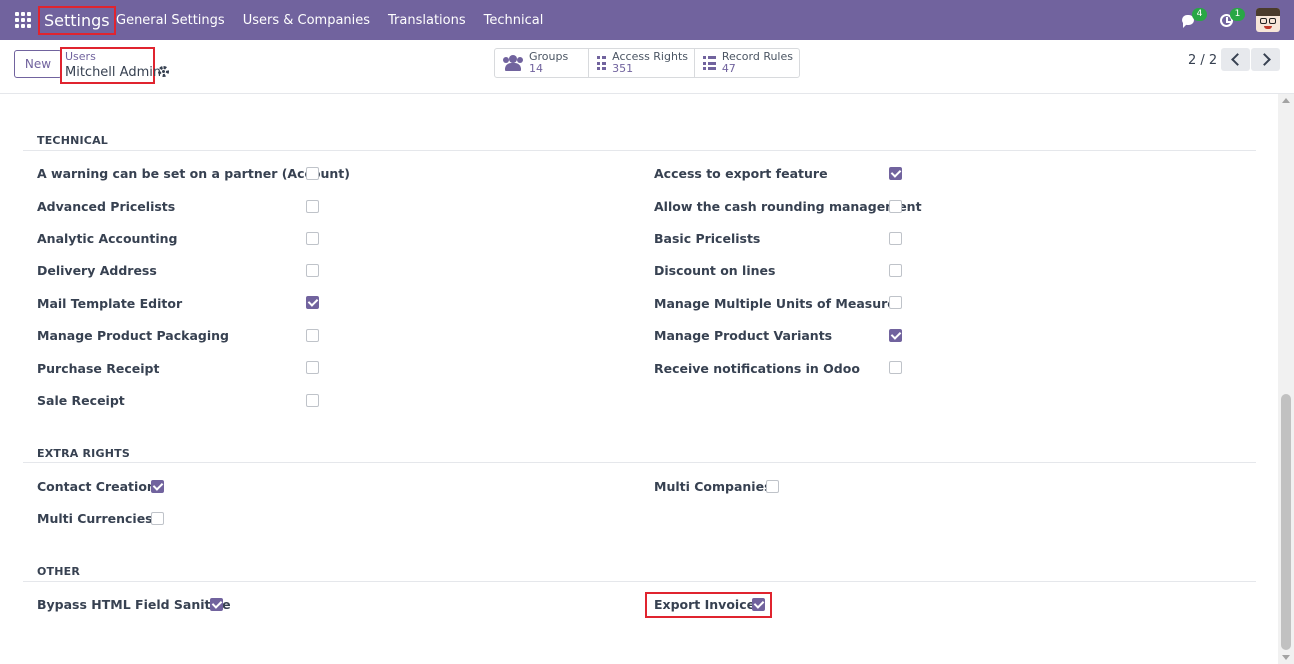 The height and width of the screenshot is (664, 1294). What do you see at coordinates (110, 303) in the screenshot?
I see `field-label: Mail Template Editor` at bounding box center [110, 303].